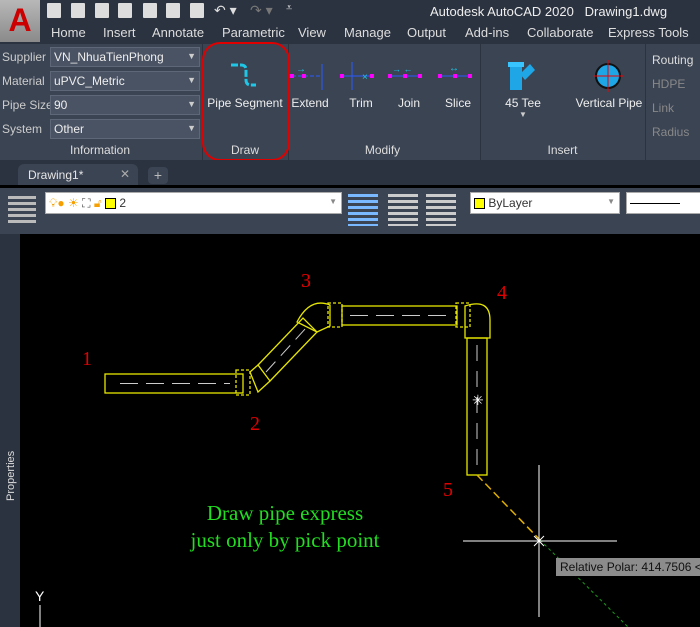 This screenshot has height=627, width=700. I want to click on dynamic-input-tooltip: Relative Polar: 414.7506 < 3, so click(628, 567).